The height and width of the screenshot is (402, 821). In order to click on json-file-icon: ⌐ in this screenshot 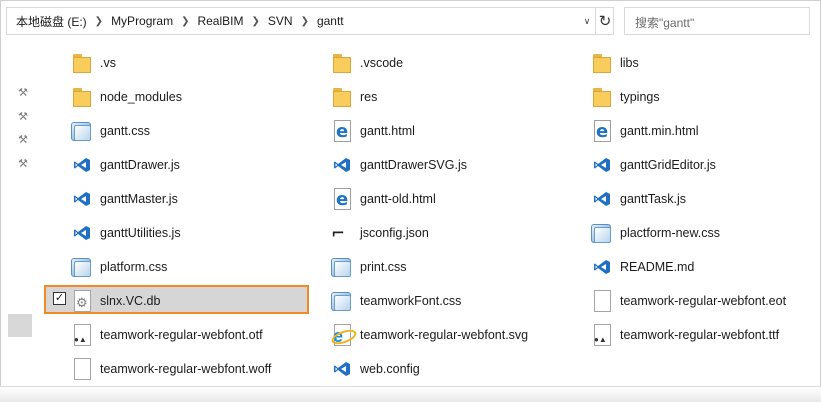, I will do `click(338, 233)`.